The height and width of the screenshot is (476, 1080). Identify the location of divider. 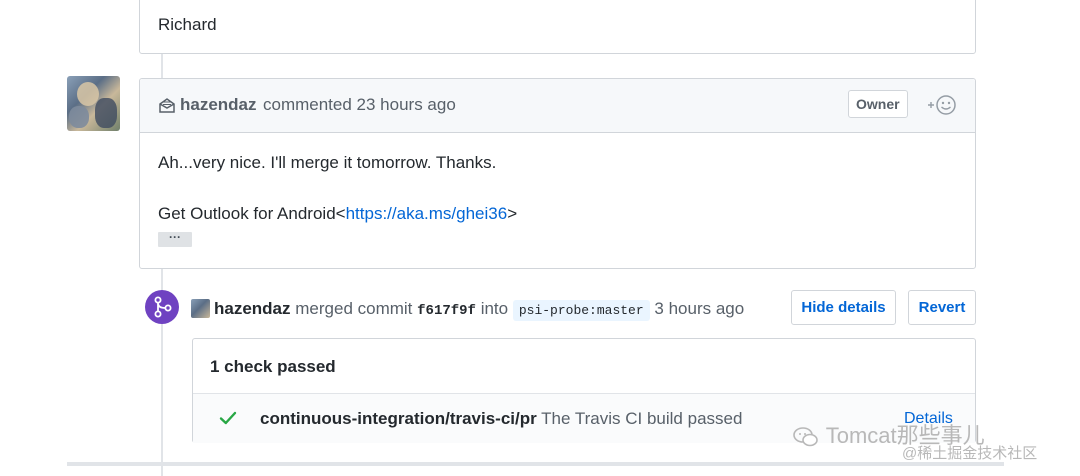
(535, 464).